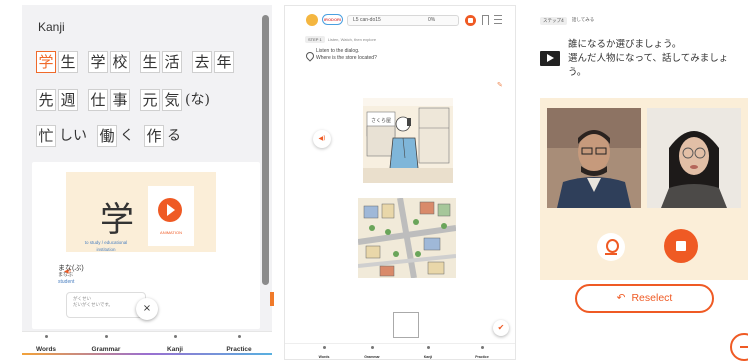 This screenshot has width=748, height=362. I want to click on progress-bar: L5 can-do15 0%, so click(403, 20).